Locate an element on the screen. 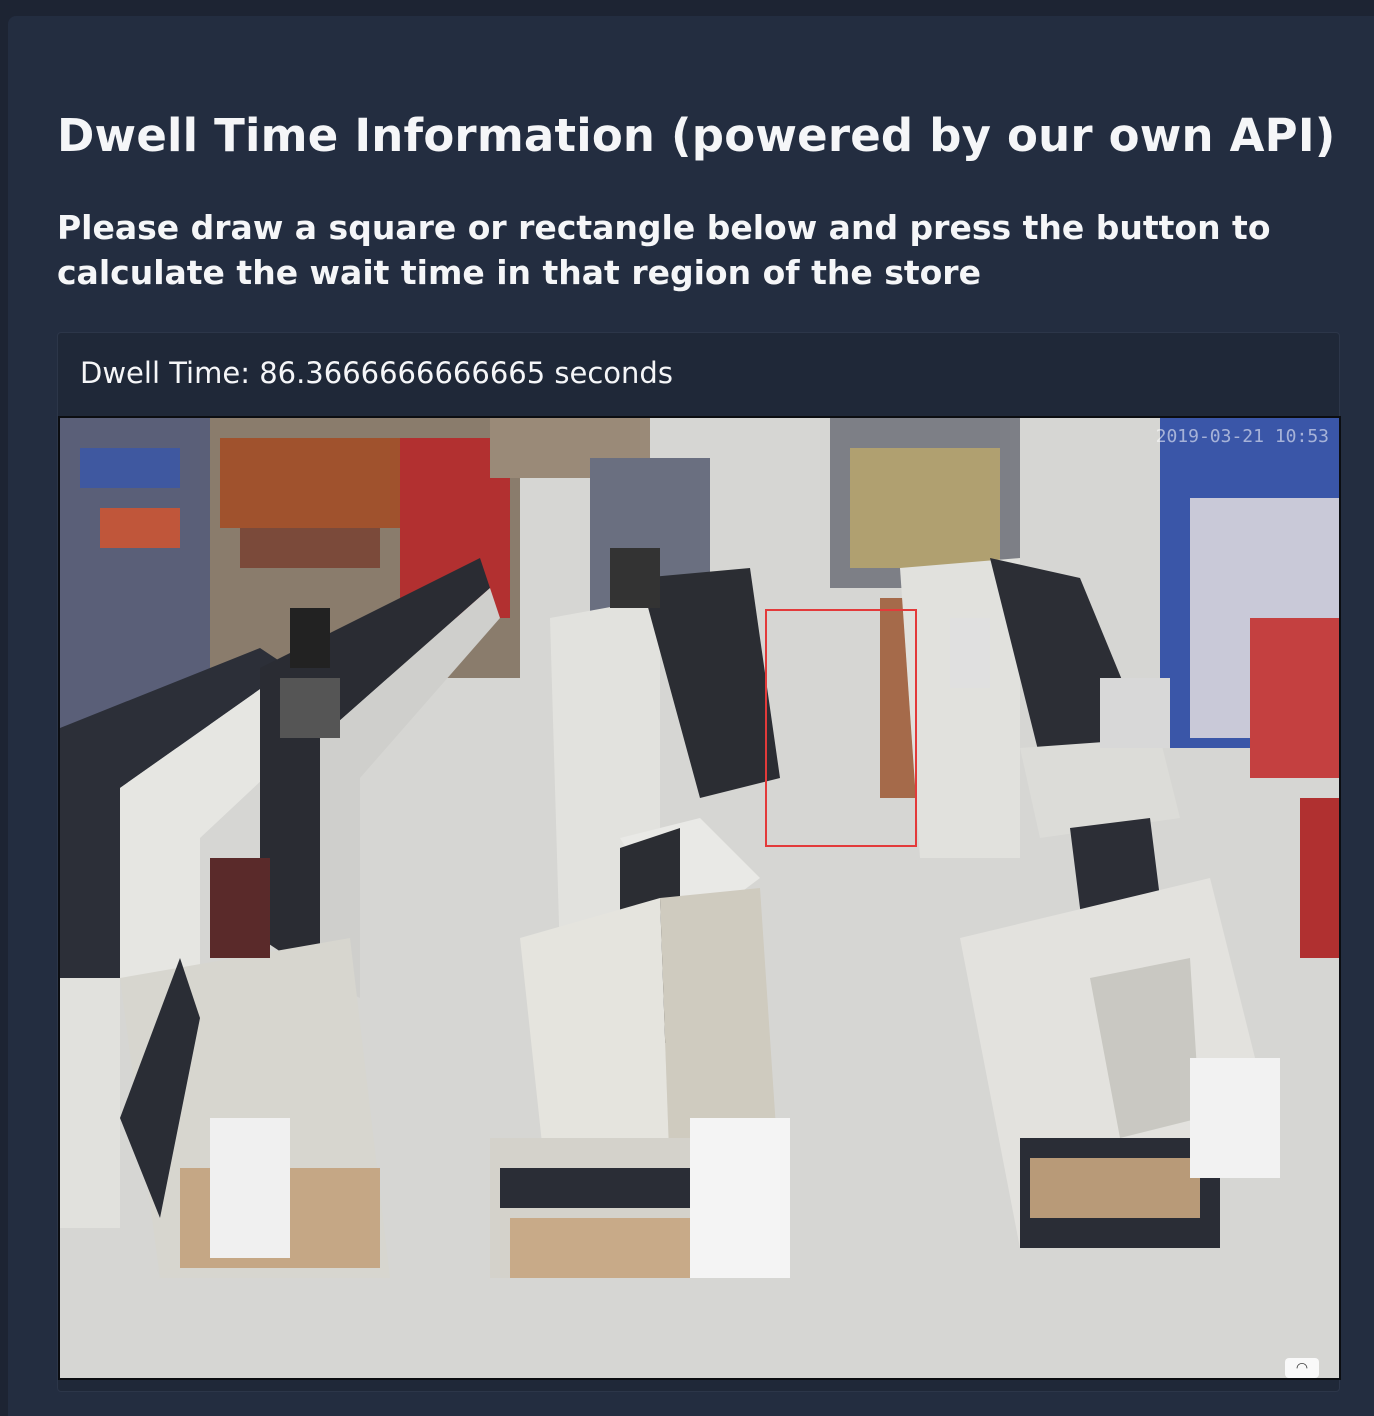 The image size is (1374, 1416). dwell-time-readout: Dwell Time: 86.3666666666665 seconds is located at coordinates (376, 373).